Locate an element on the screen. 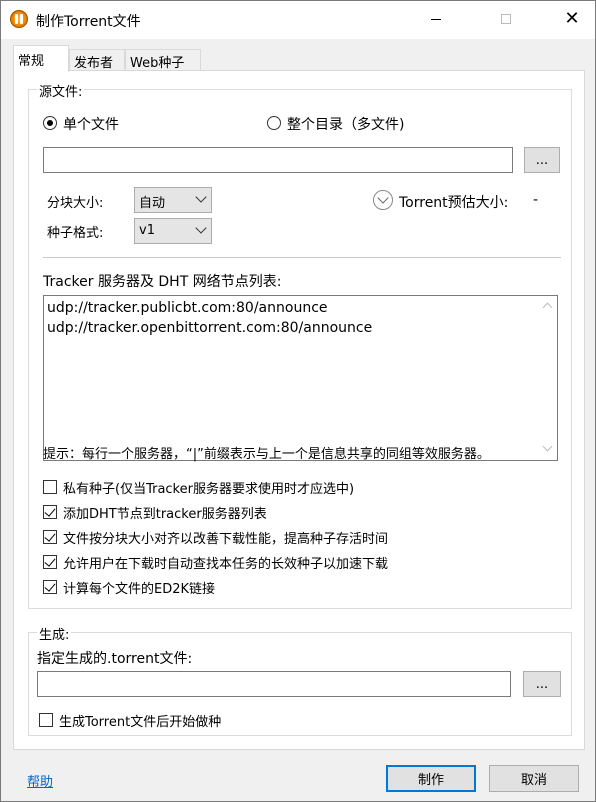 The height and width of the screenshot is (802, 596). block-size-select: 自动 is located at coordinates (173, 200).